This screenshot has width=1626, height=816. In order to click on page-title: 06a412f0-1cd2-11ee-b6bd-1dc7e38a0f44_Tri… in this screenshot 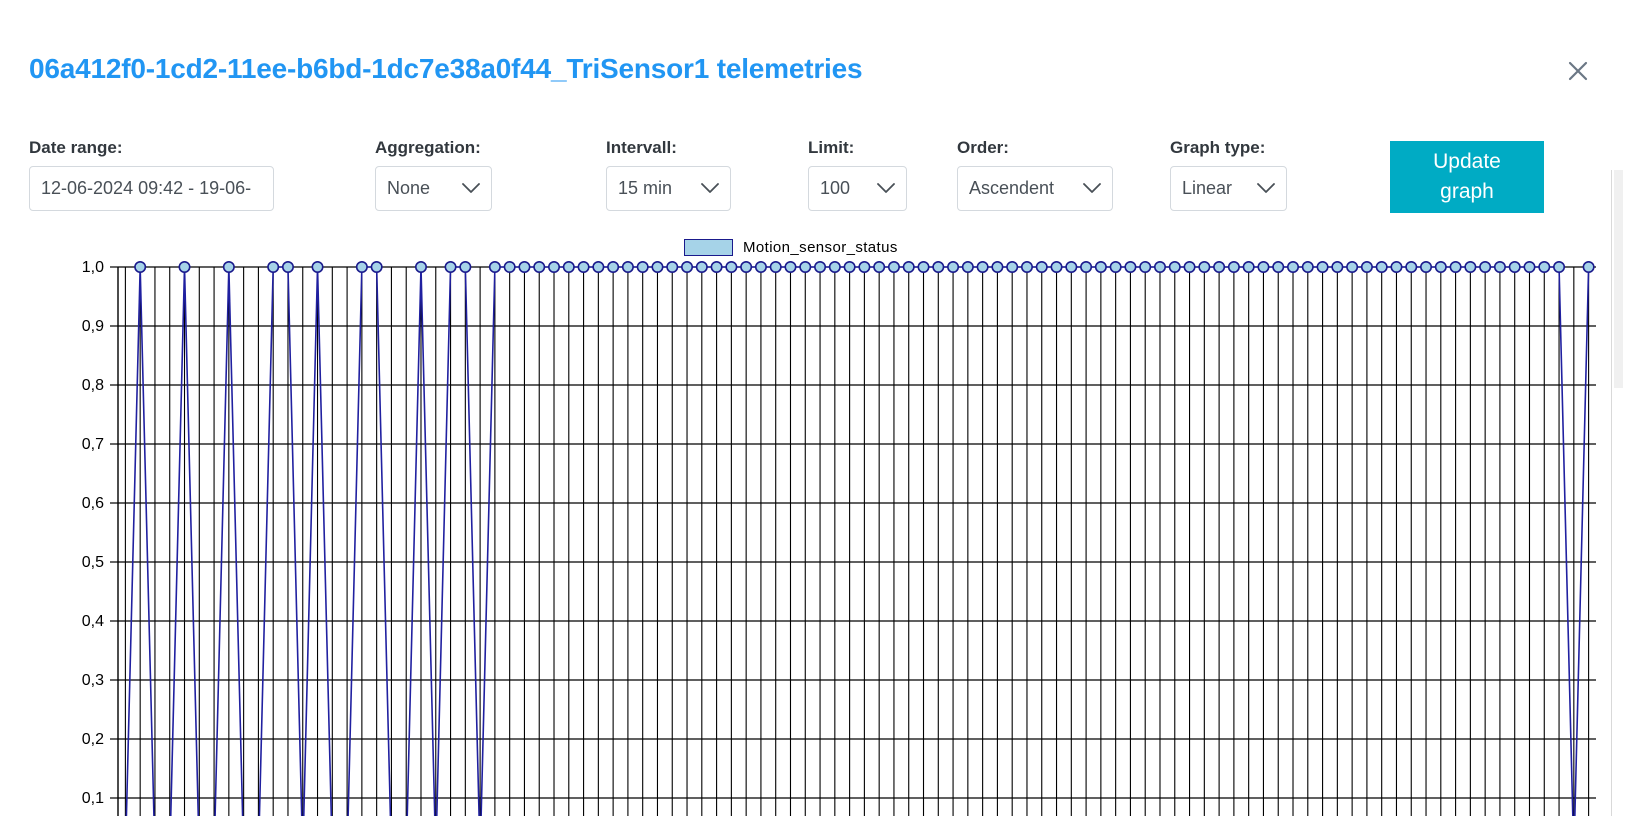, I will do `click(446, 68)`.